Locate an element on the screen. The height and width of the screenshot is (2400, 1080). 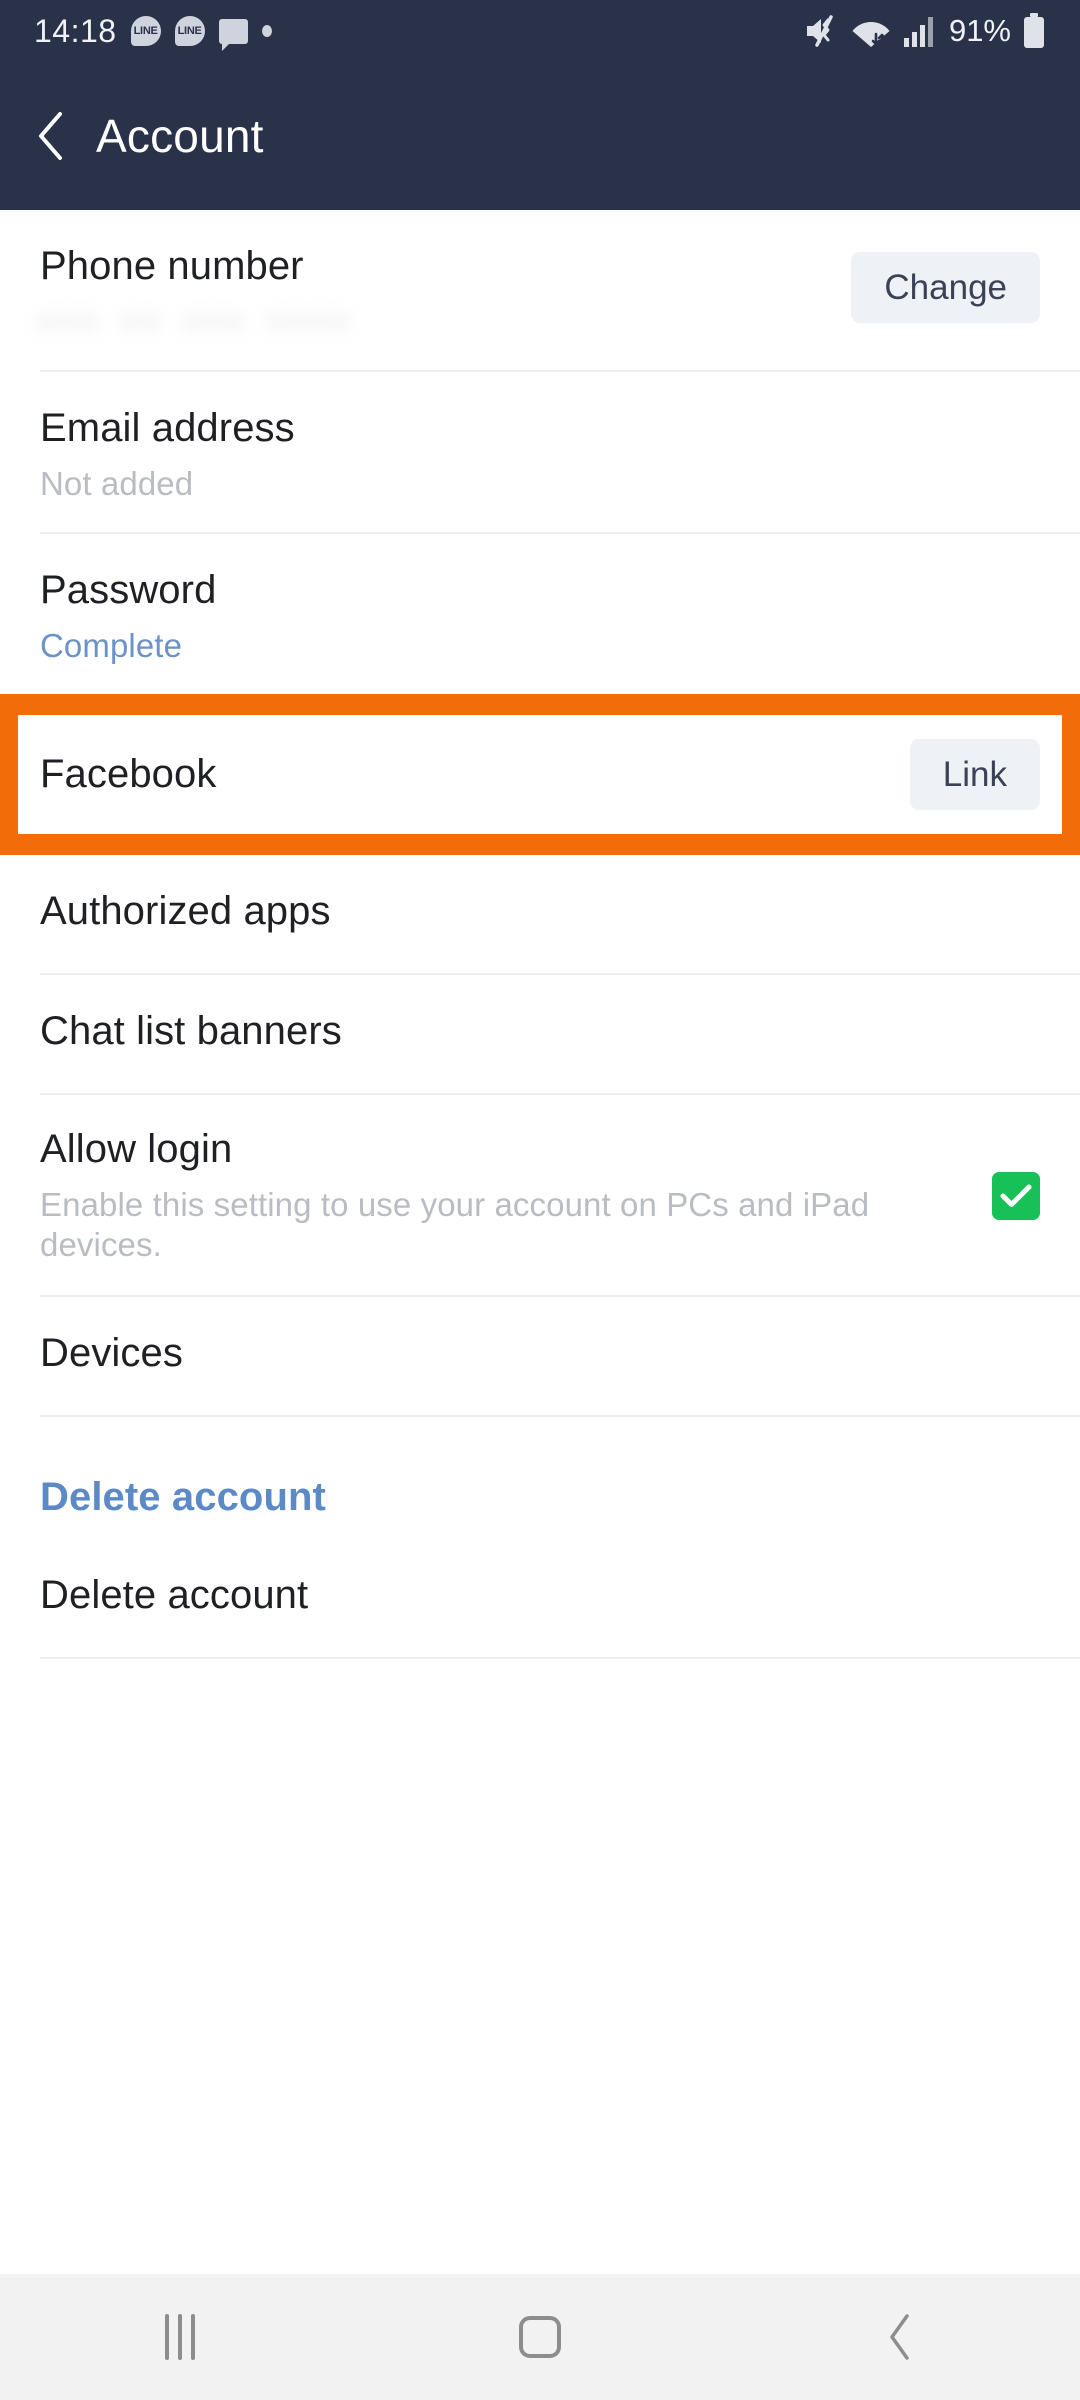
row-phone-number: Phone number ••• •• ••• •••• Change is located at coordinates (540, 290).